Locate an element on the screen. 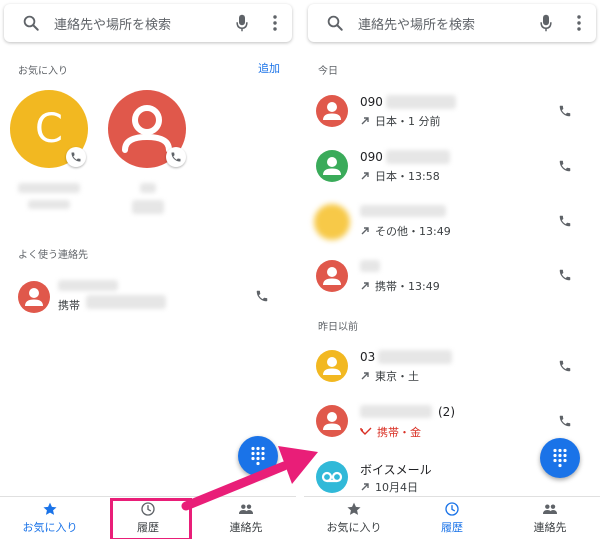  call-3-detail: その他・13:49 is located at coordinates (405, 231).